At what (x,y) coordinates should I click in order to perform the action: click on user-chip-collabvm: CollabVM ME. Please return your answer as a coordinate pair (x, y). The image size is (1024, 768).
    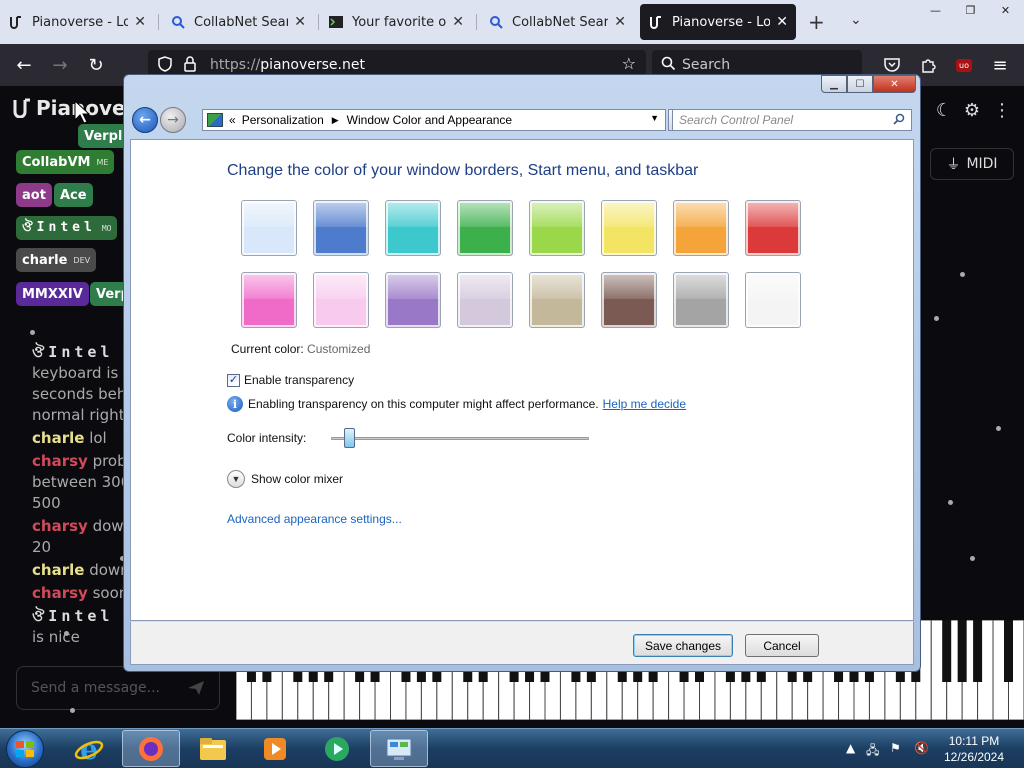
    Looking at the image, I should click on (65, 162).